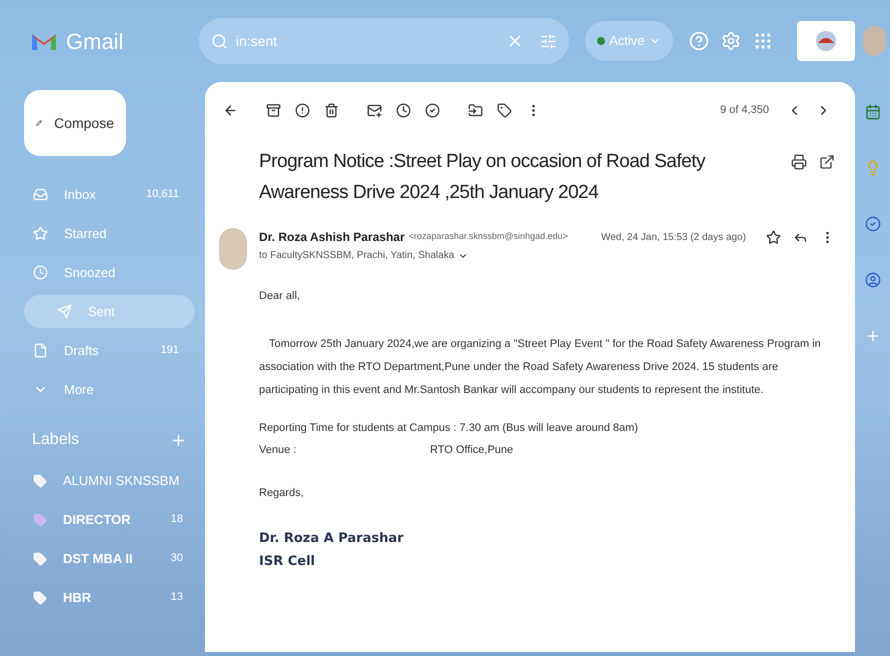 The image size is (890, 656). Describe the element at coordinates (97, 272) in the screenshot. I see `nav-item: Snoozed` at that location.